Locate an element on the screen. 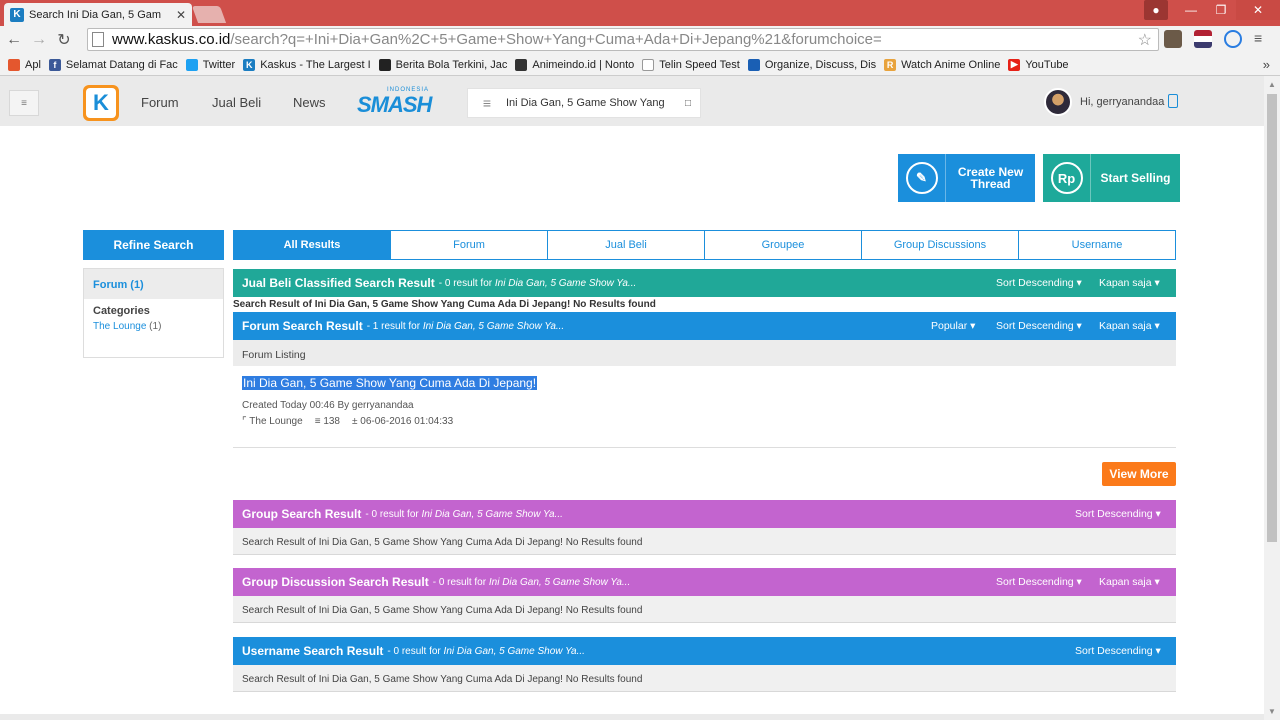 This screenshot has height=720, width=1280. facebook-icon: f is located at coordinates (54, 64).